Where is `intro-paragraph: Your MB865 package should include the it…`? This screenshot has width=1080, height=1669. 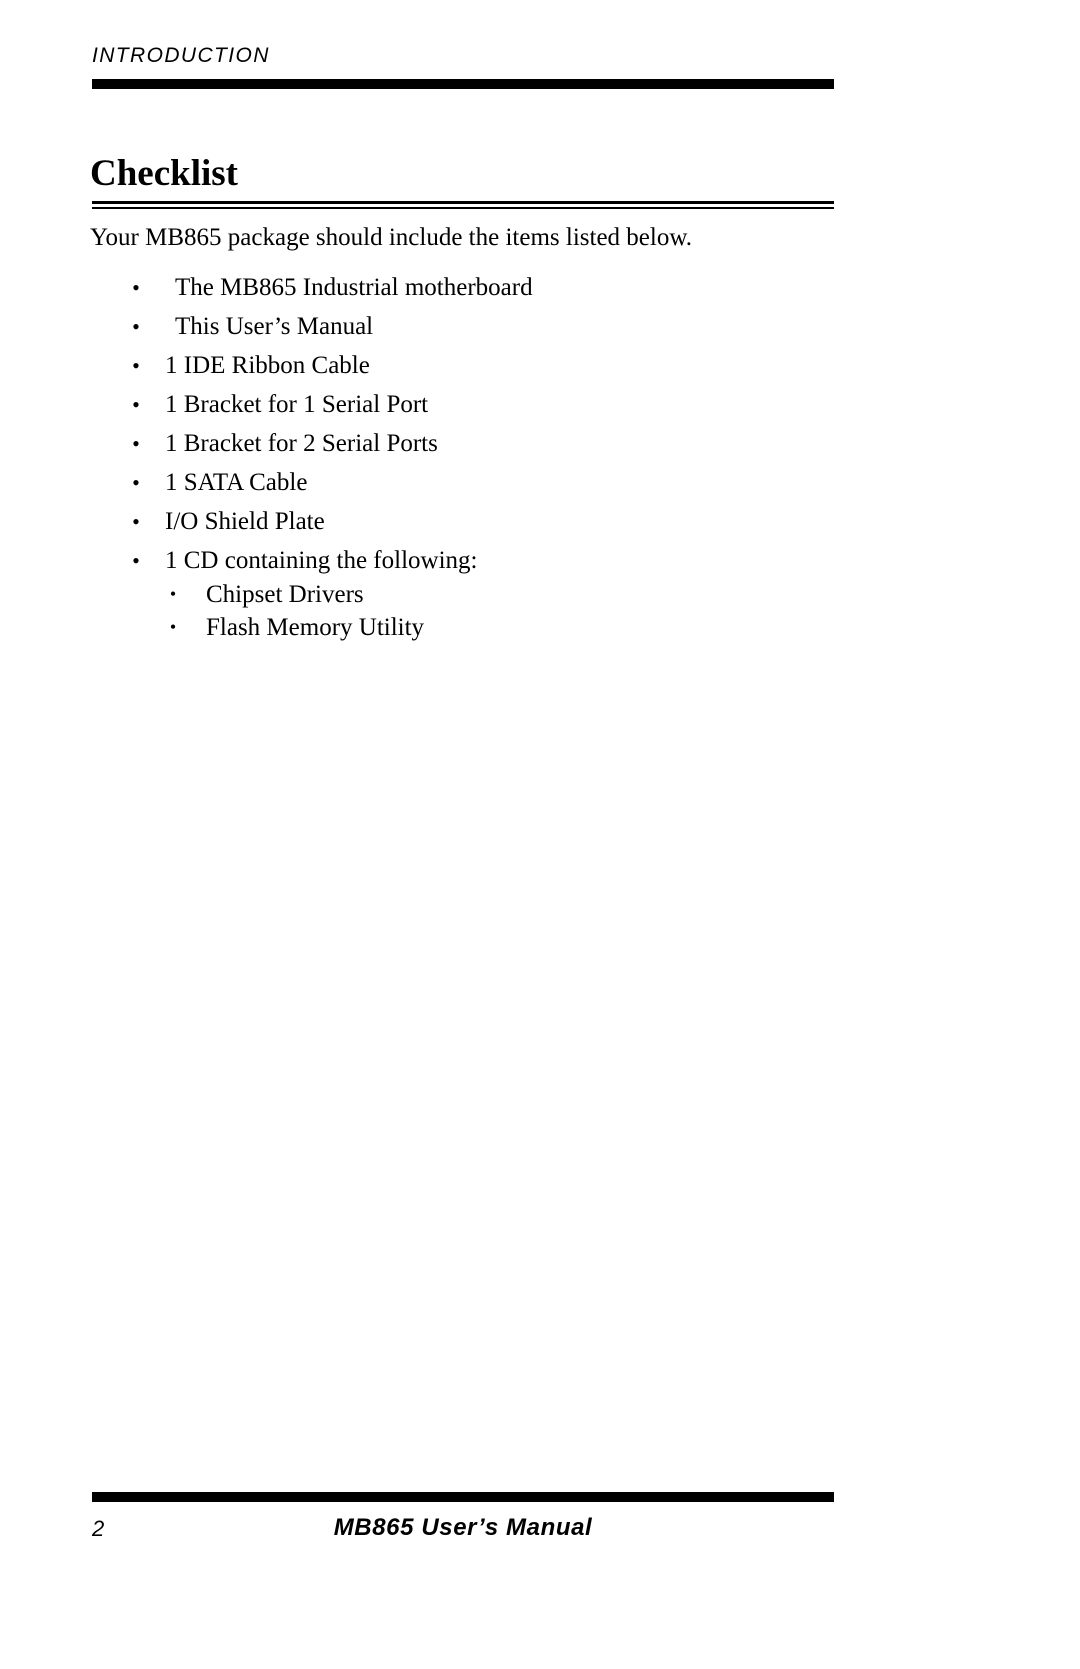 intro-paragraph: Your MB865 package should include the it… is located at coordinates (391, 237).